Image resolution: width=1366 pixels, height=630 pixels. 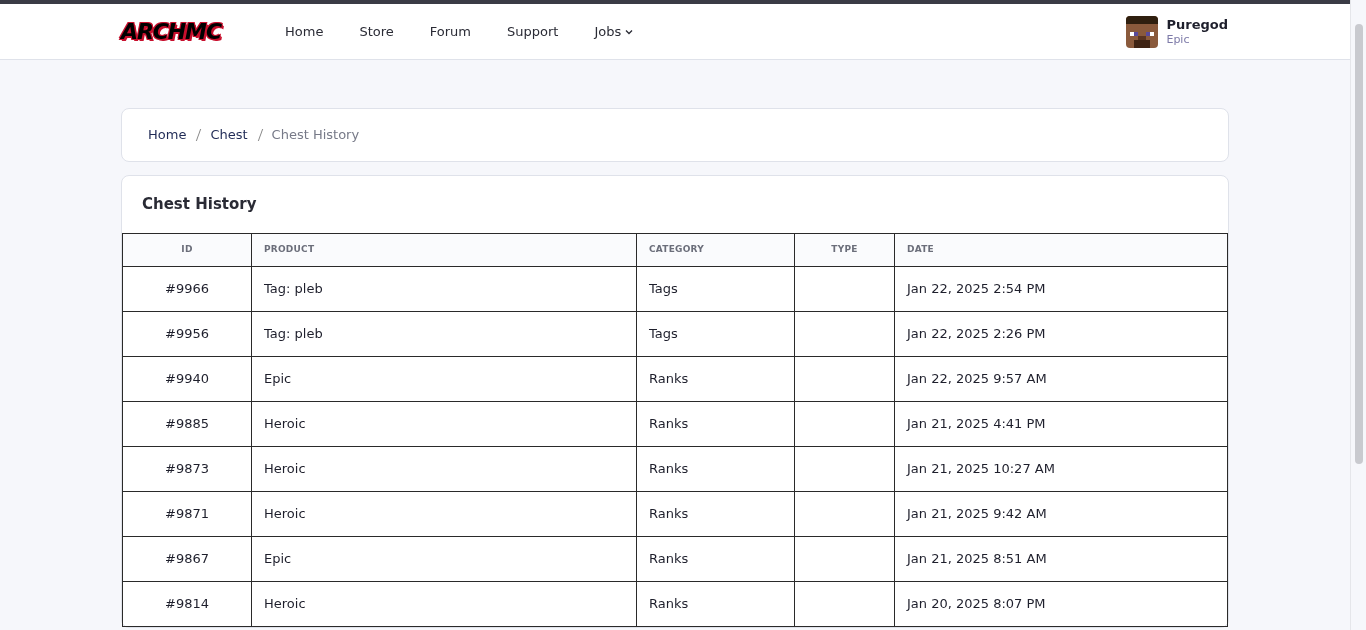 What do you see at coordinates (1061, 424) in the screenshot?
I see `table-cell: Jan 21, 2025 4:41 PM` at bounding box center [1061, 424].